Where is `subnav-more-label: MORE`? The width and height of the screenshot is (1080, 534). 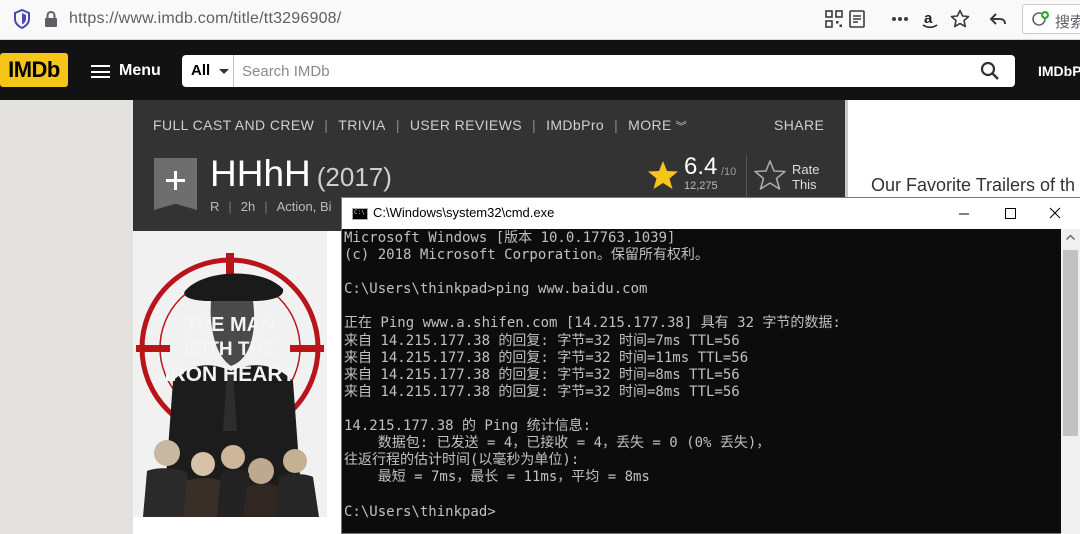 subnav-more-label: MORE is located at coordinates (650, 125).